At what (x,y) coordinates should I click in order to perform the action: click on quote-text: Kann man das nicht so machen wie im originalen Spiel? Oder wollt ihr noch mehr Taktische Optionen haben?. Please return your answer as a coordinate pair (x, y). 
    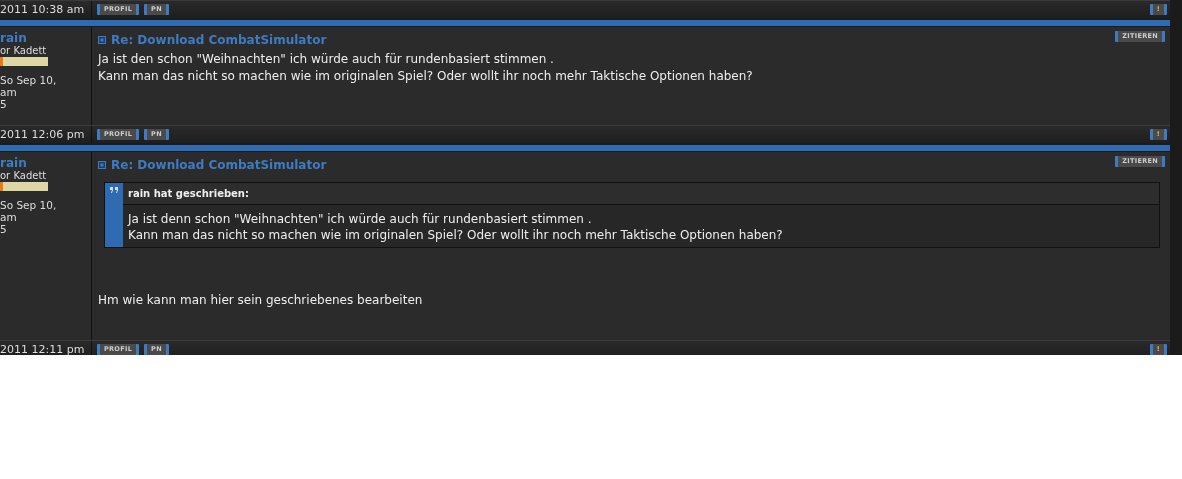
    Looking at the image, I should click on (456, 235).